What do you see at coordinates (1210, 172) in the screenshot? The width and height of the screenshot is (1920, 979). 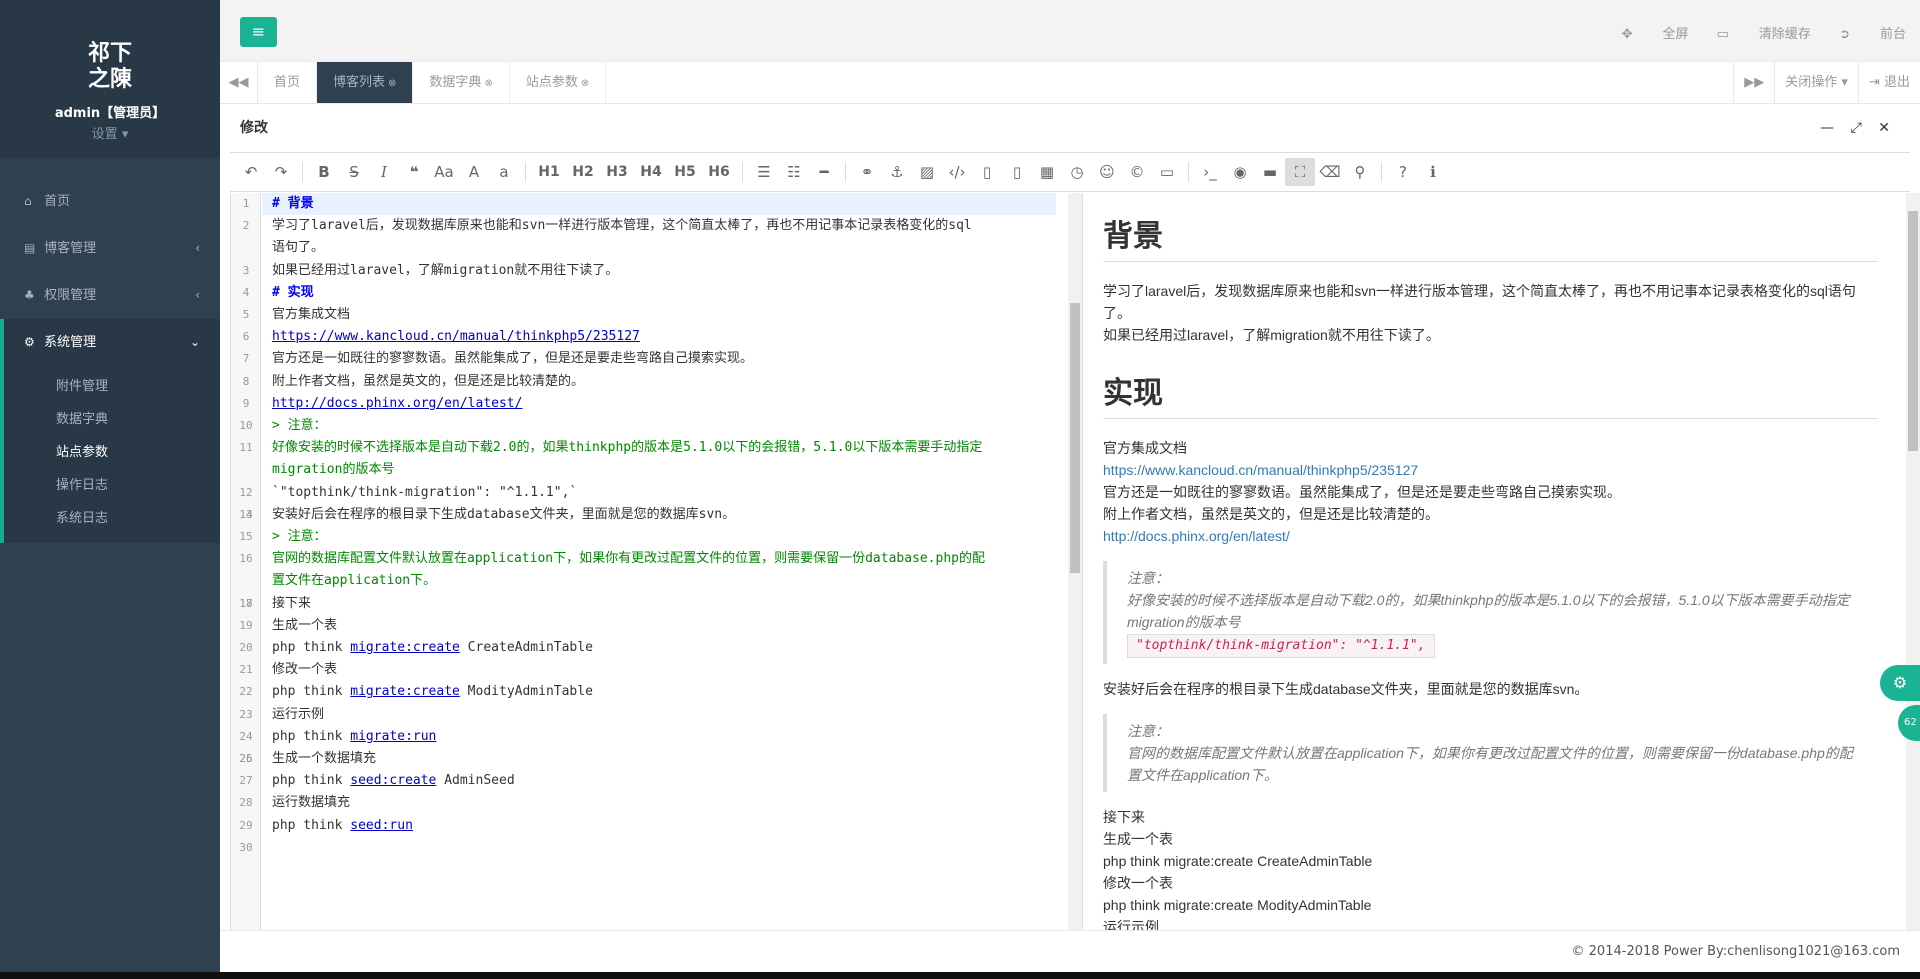 I see `goto-line-icon: ›_` at bounding box center [1210, 172].